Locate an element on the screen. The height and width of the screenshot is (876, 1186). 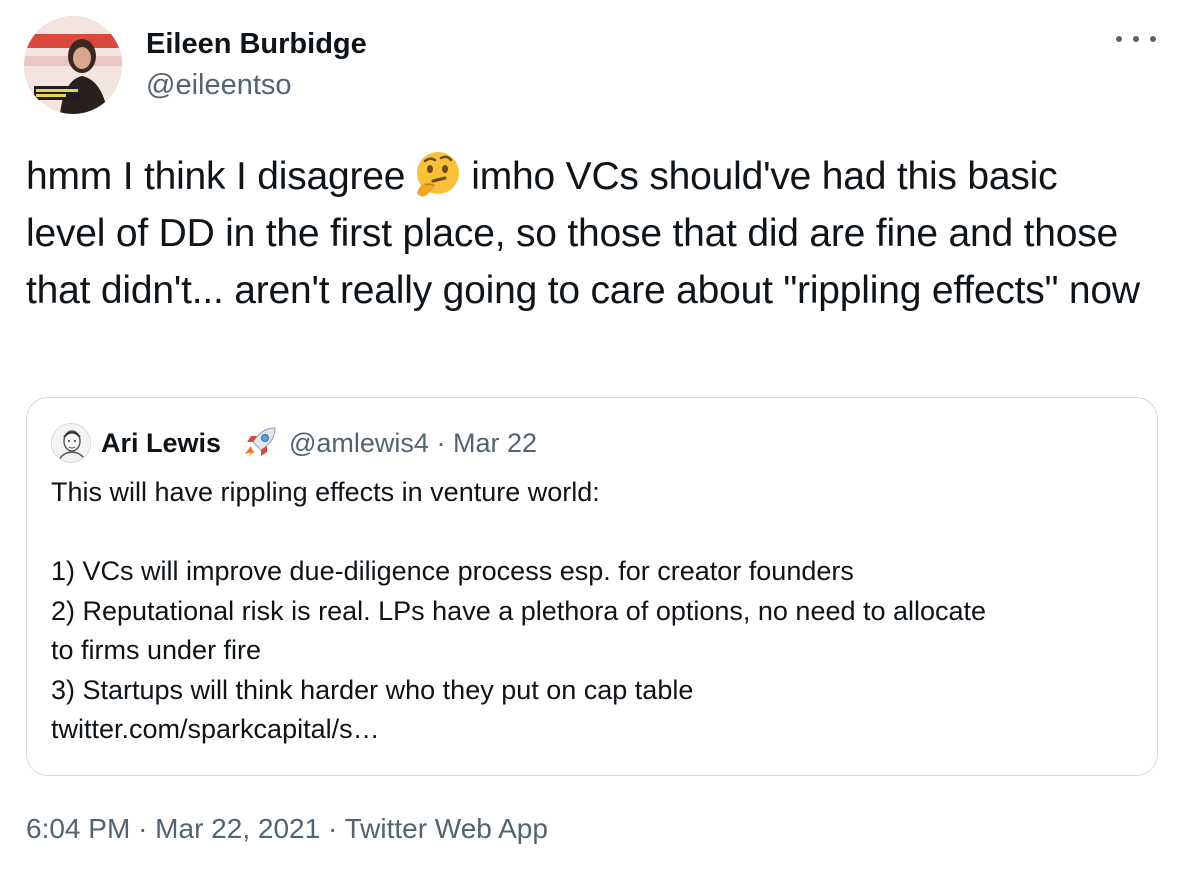
author-avatar is located at coordinates (73, 65).